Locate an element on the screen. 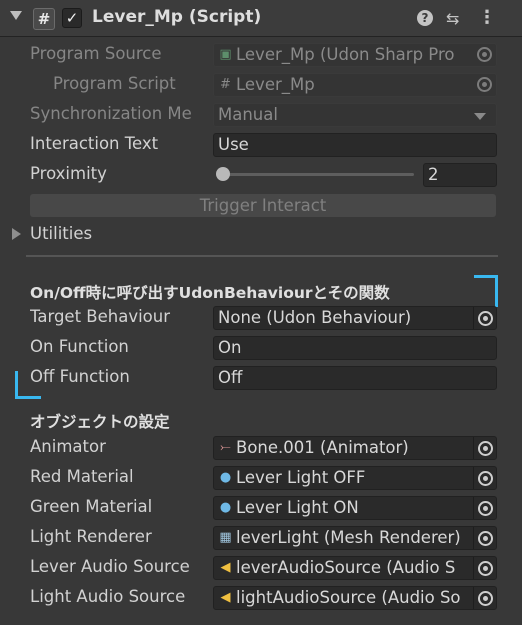 This screenshot has width=522, height=625. target-behaviour-field: None (Udon Behaviour) is located at coordinates (355, 318).